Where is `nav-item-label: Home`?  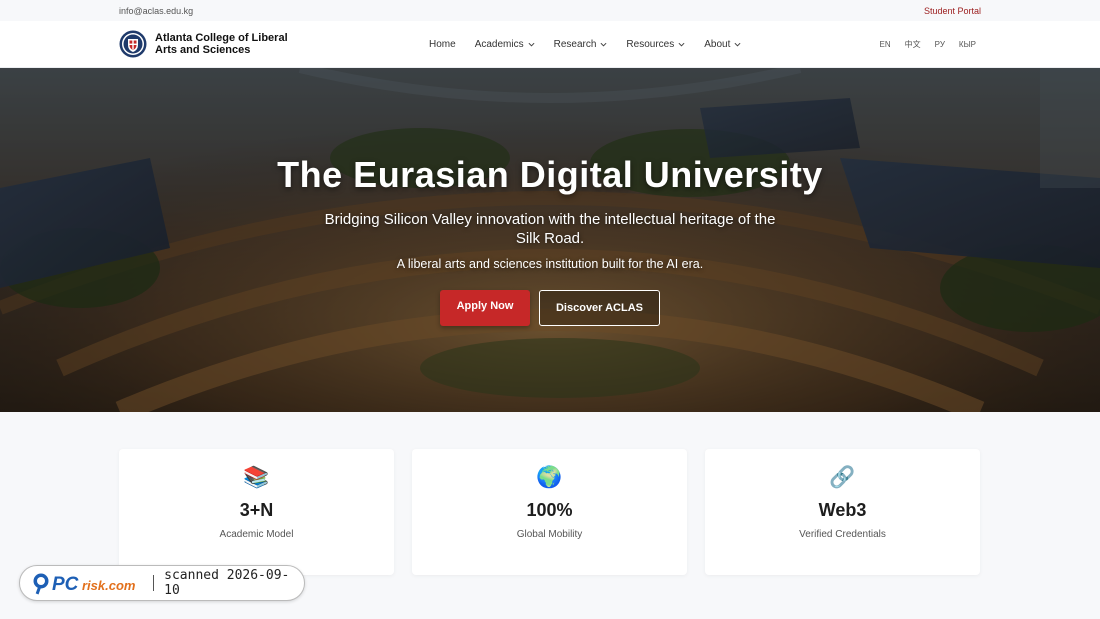
nav-item-label: Home is located at coordinates (442, 44).